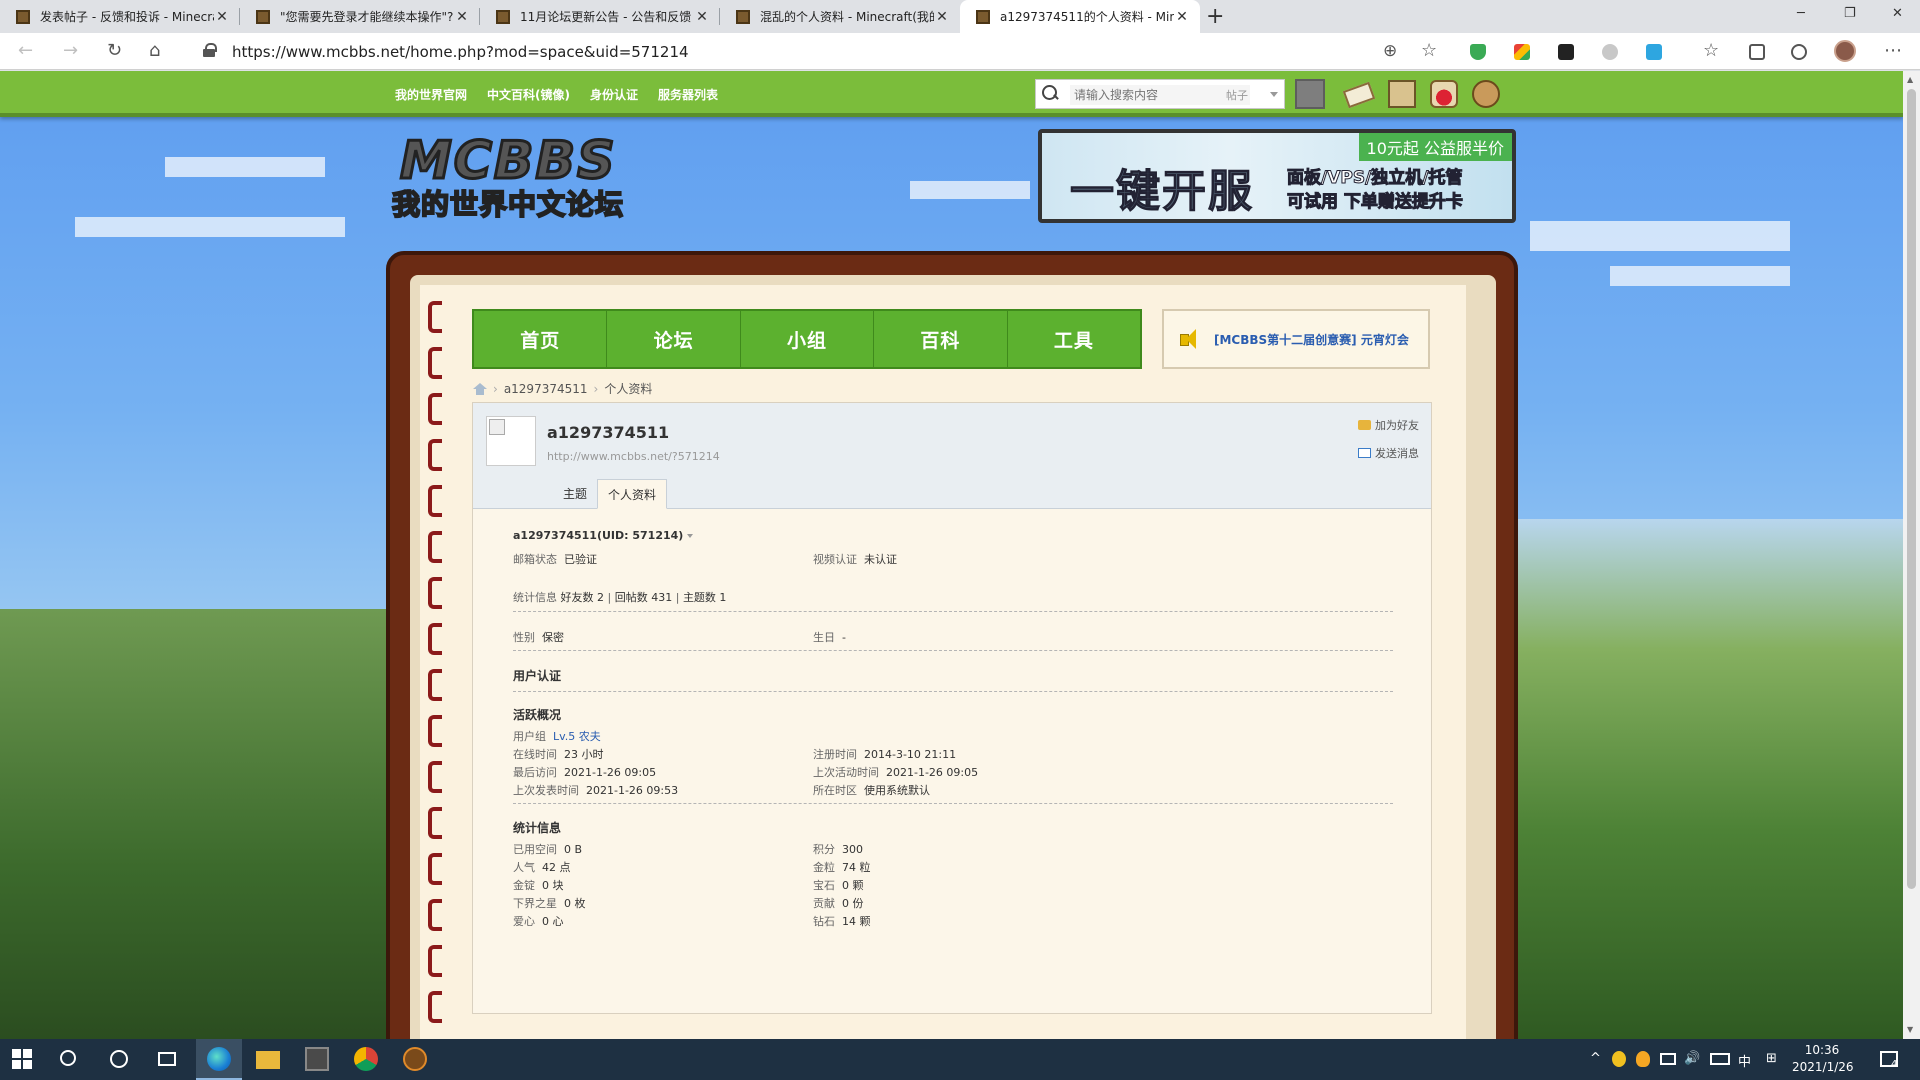 The width and height of the screenshot is (1920, 1080). Describe the element at coordinates (941, 339) in the screenshot. I see `nav-wiki: 百科` at that location.